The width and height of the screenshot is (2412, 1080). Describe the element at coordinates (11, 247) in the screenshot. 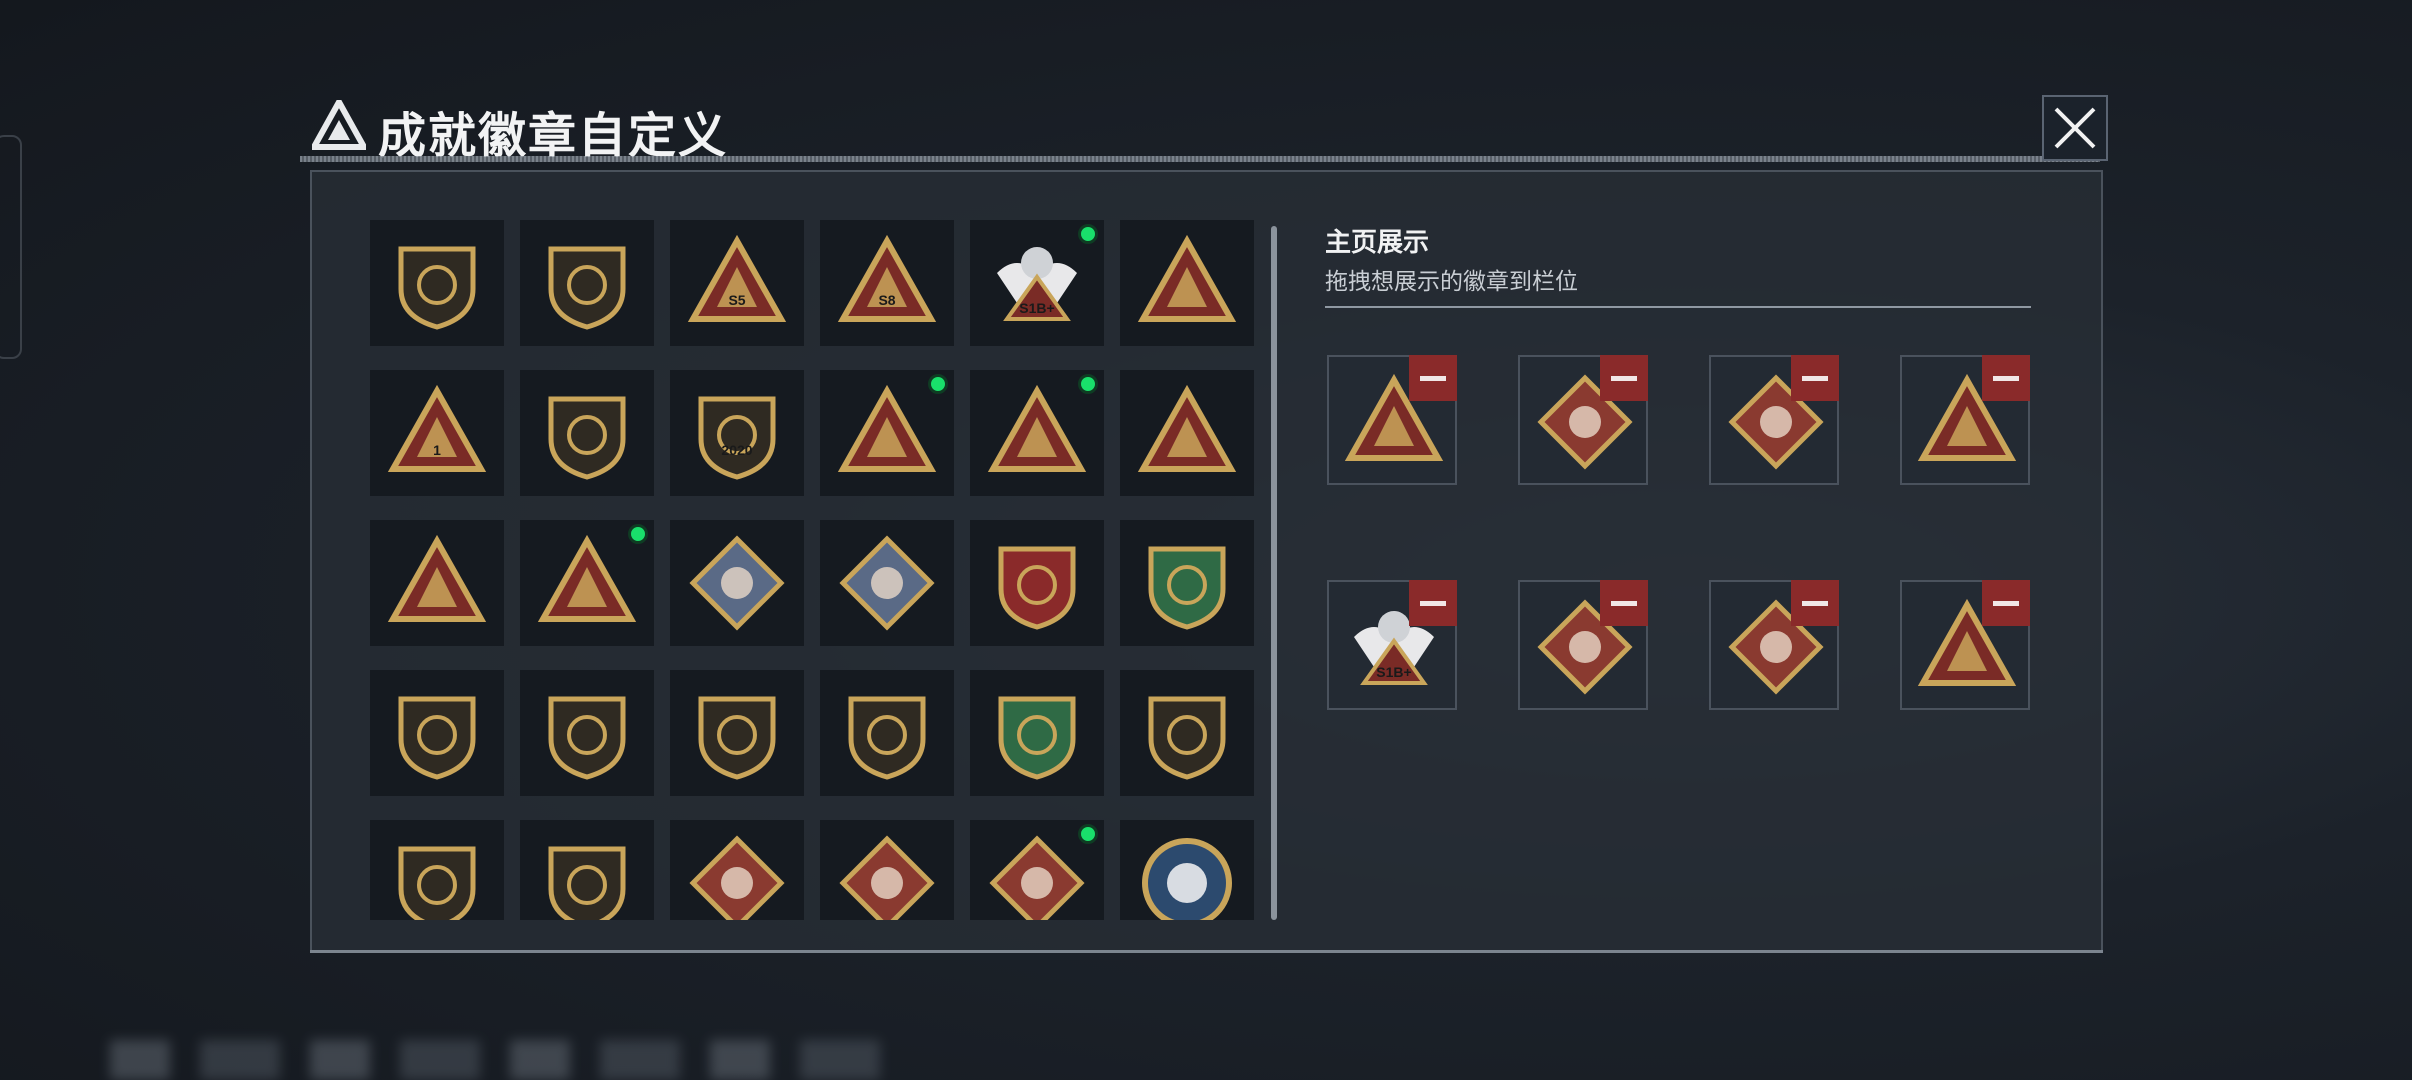

I see `side-edge-tab` at that location.